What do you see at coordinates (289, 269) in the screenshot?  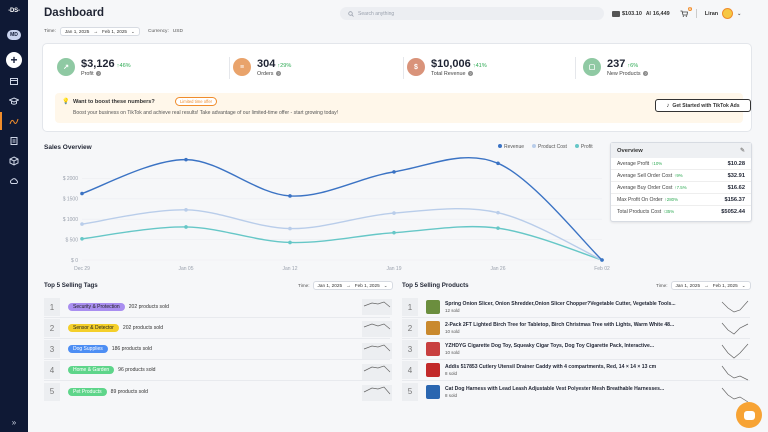 I see `x-tick-label: Jan 12` at bounding box center [289, 269].